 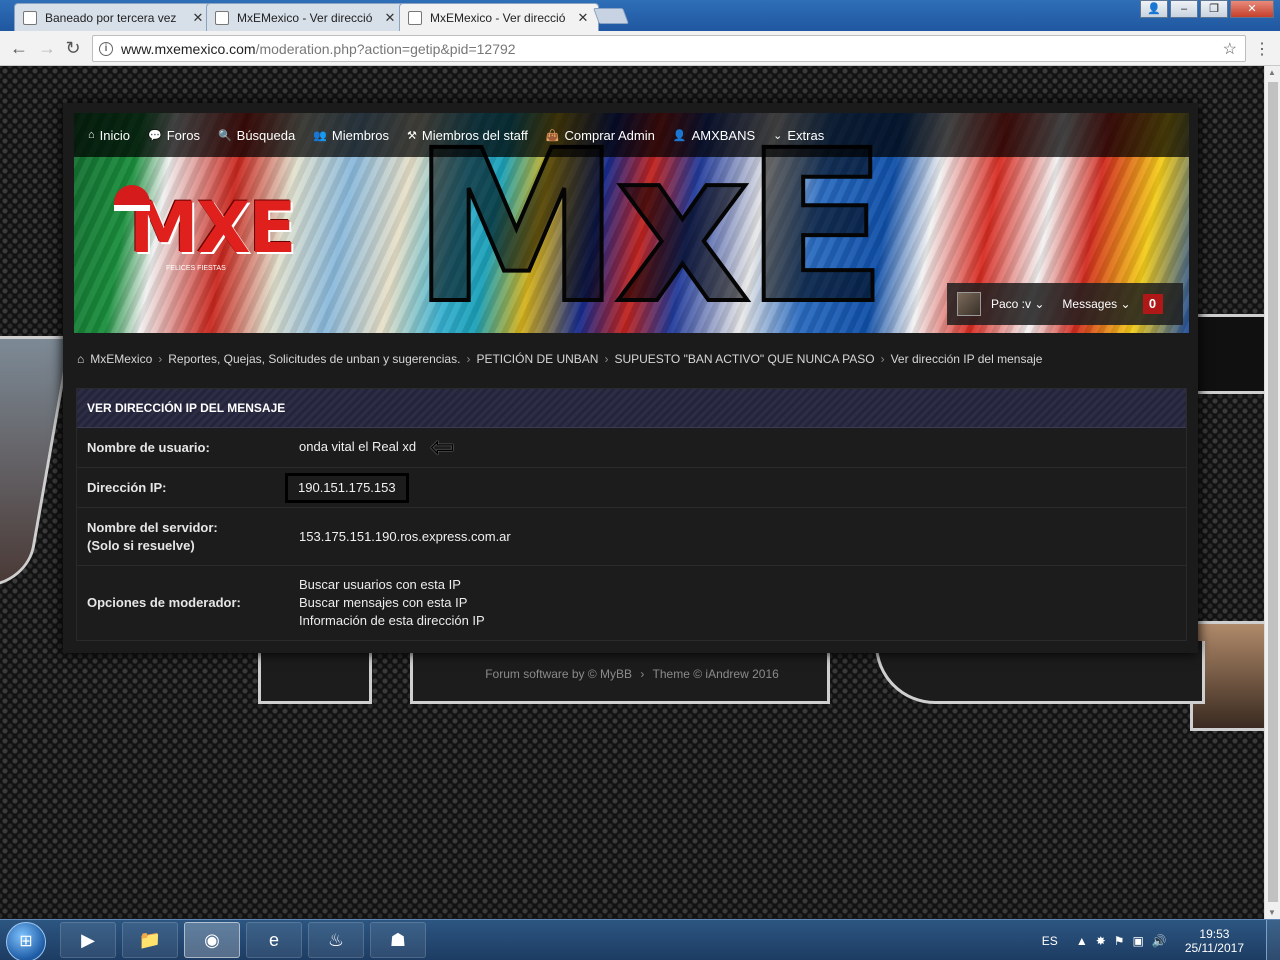 I want to click on footer-software-link: Forum software by © MyBB, so click(x=558, y=674).